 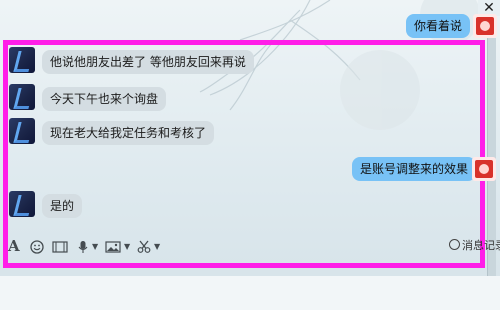 What do you see at coordinates (113, 247) in the screenshot?
I see `image-icon` at bounding box center [113, 247].